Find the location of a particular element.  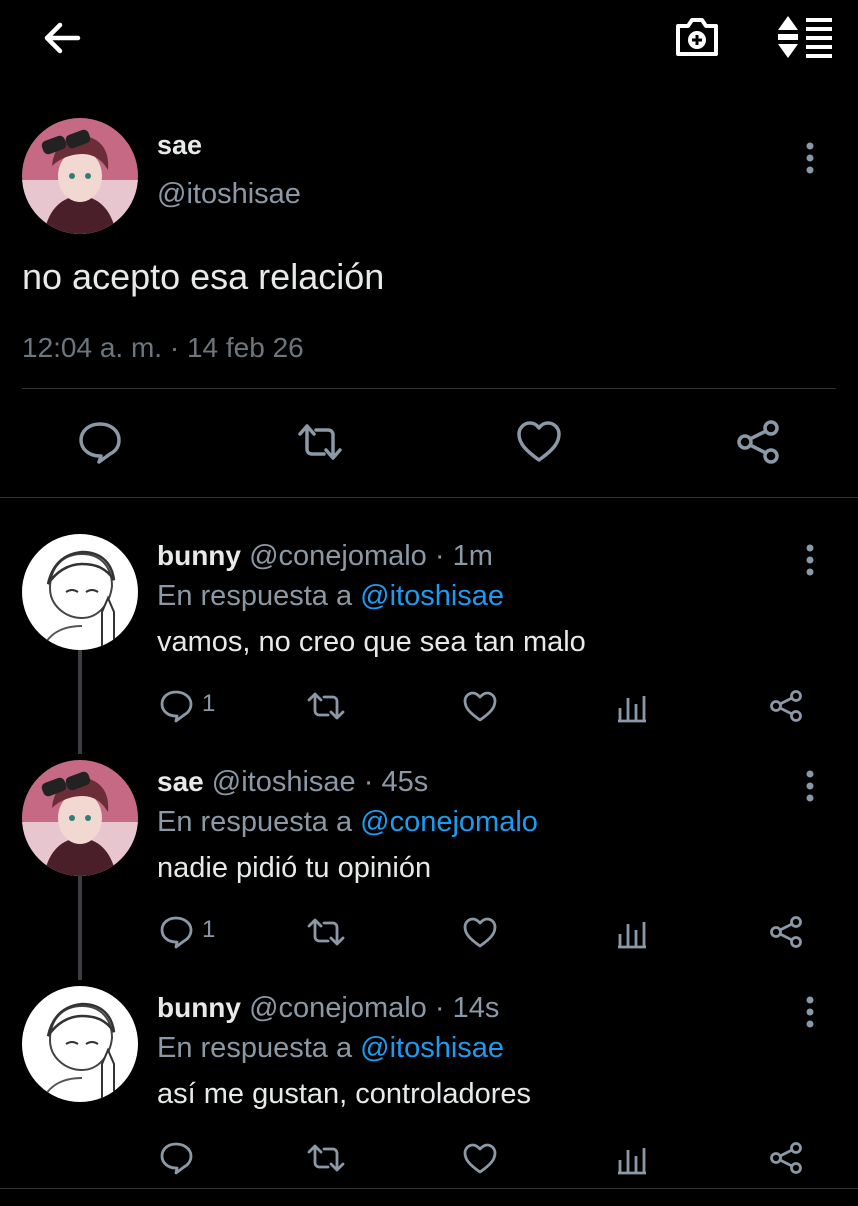

handle-and-time: @conejomalo · 1m is located at coordinates (371, 556).